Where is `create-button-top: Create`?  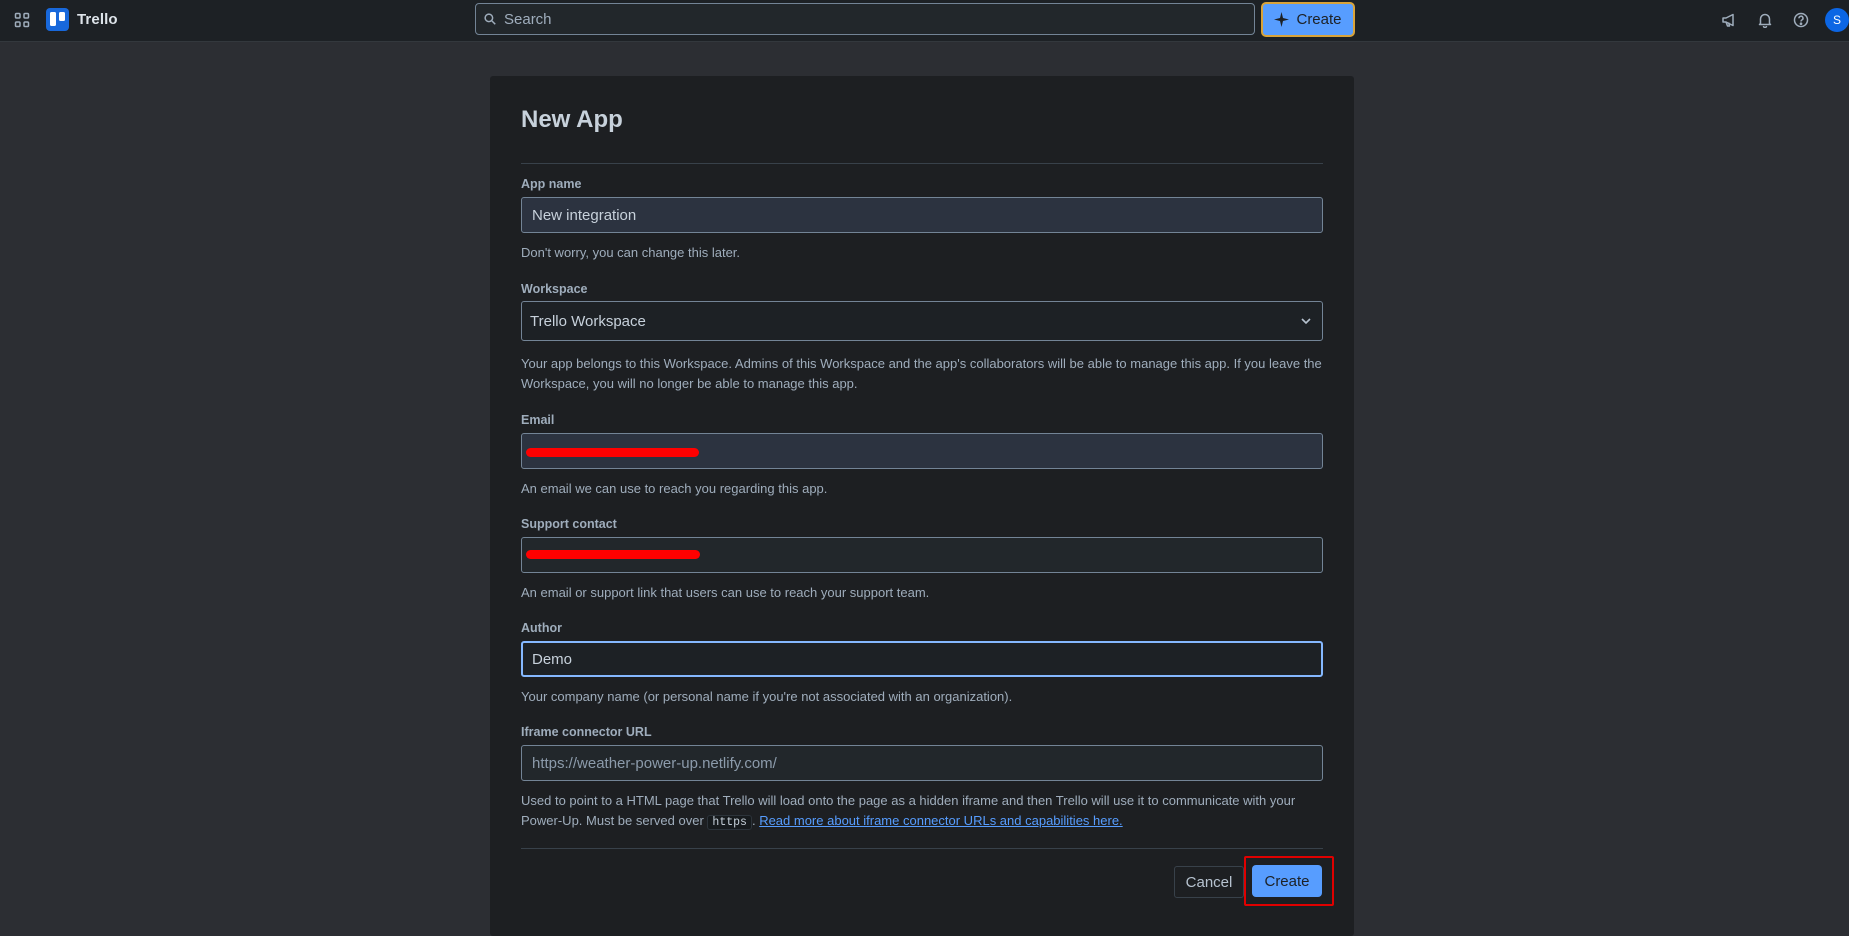
create-button-top: Create is located at coordinates (1308, 19).